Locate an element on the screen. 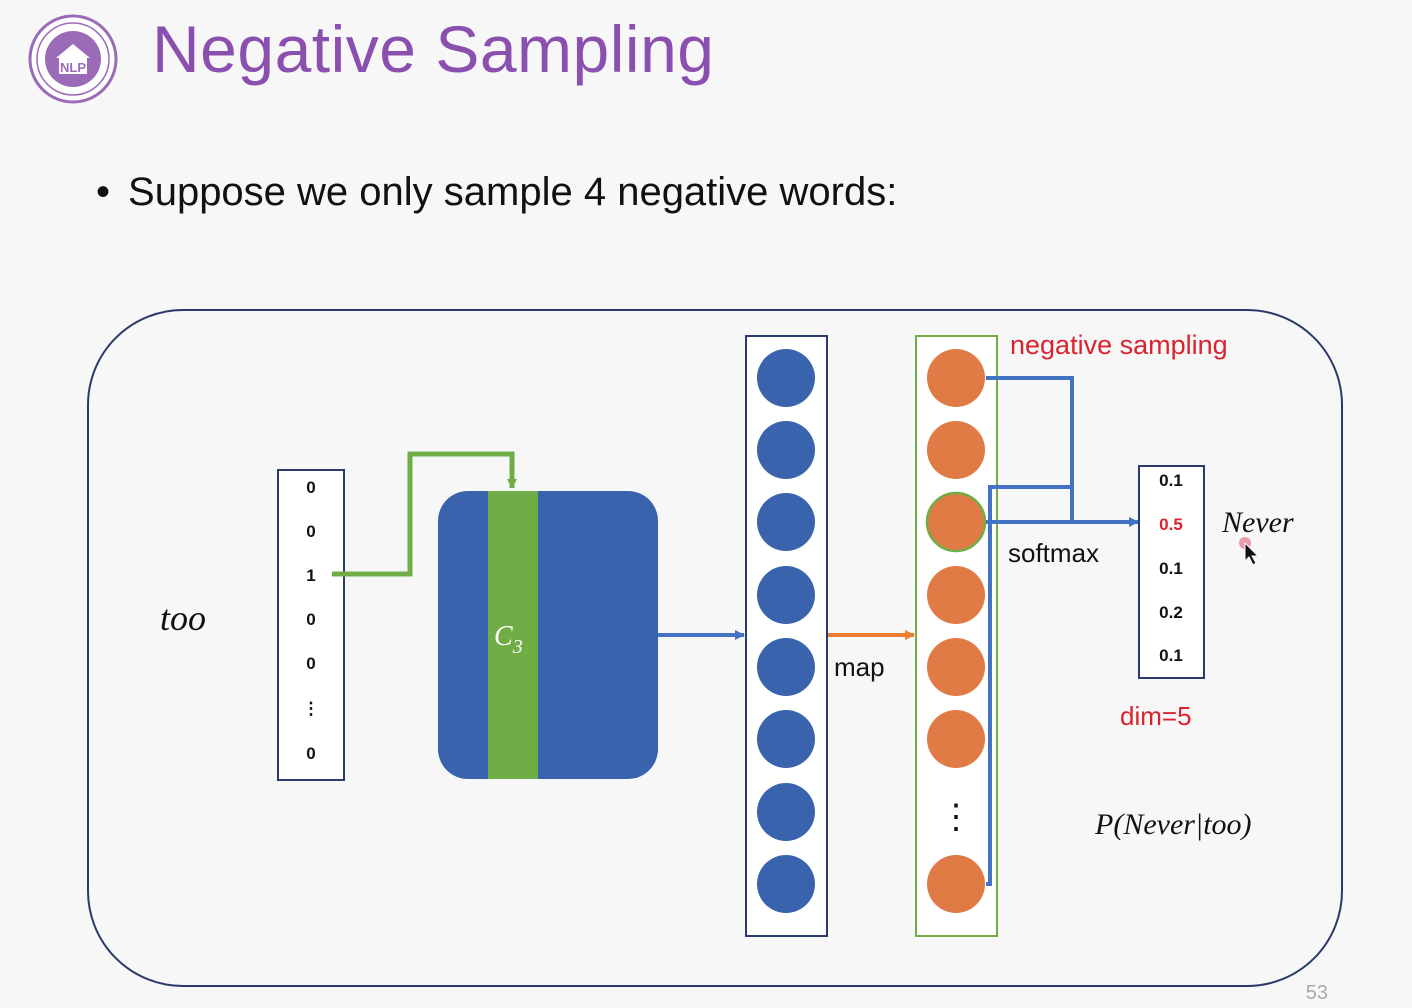 The image size is (1412, 1008). probability-label: P(Never|too) is located at coordinates (1173, 824).